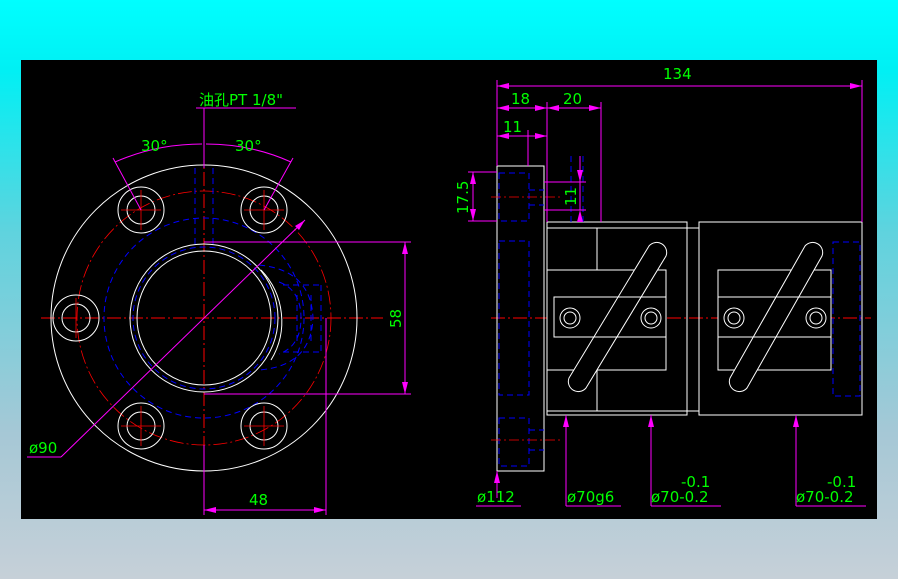 Image resolution: width=898 pixels, height=579 pixels. I want to click on angle-extension-right, so click(278, 184).